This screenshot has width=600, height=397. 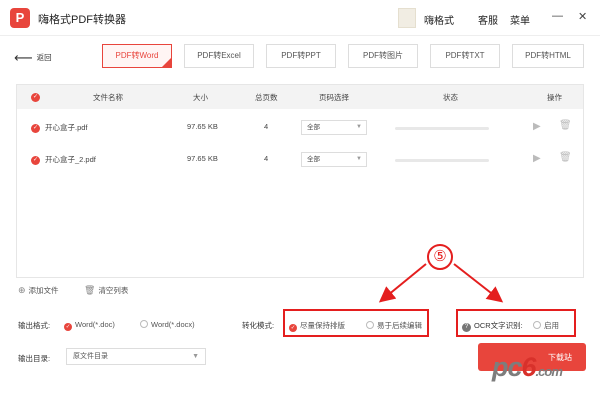 I want to click on file-name: 开心盒子.pdf, so click(x=66, y=127).